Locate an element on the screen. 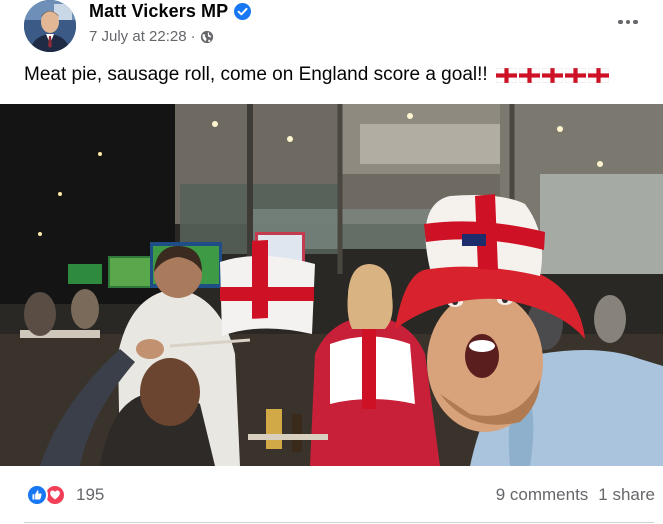  post-timestamp: 7 July at 22:28 is located at coordinates (138, 36).